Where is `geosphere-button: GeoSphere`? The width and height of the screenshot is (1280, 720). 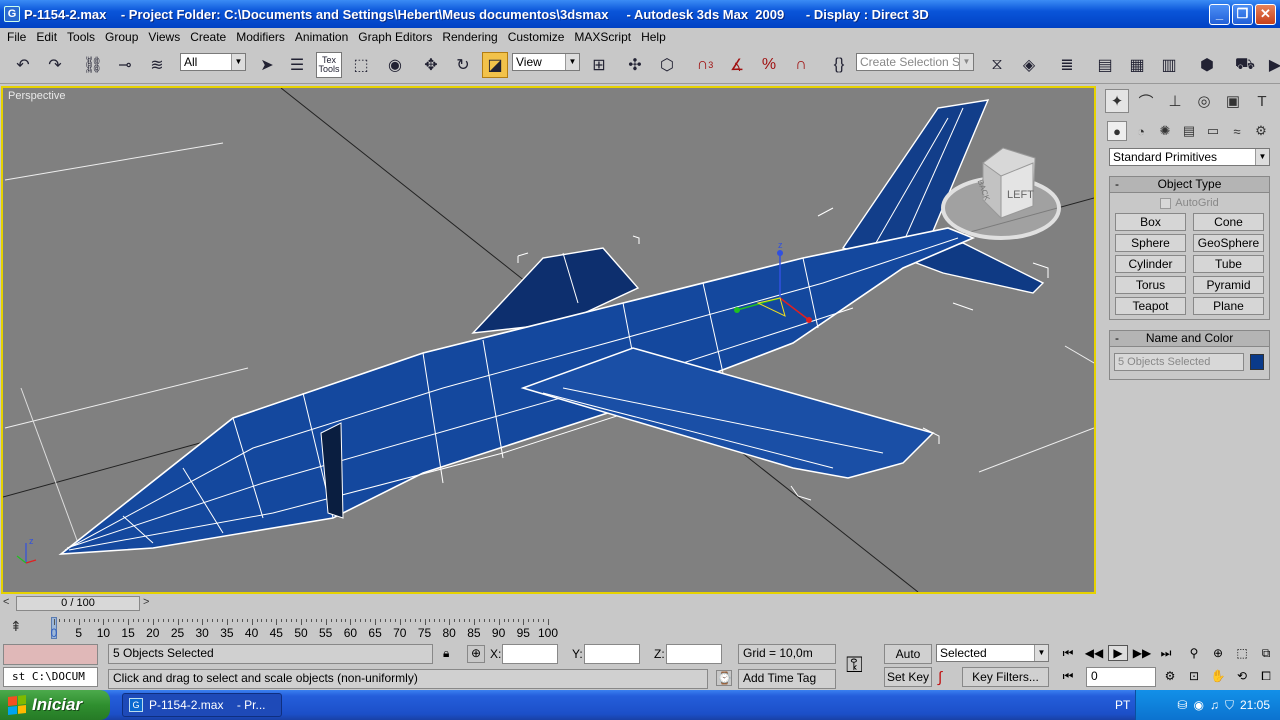 geosphere-button: GeoSphere is located at coordinates (1228, 243).